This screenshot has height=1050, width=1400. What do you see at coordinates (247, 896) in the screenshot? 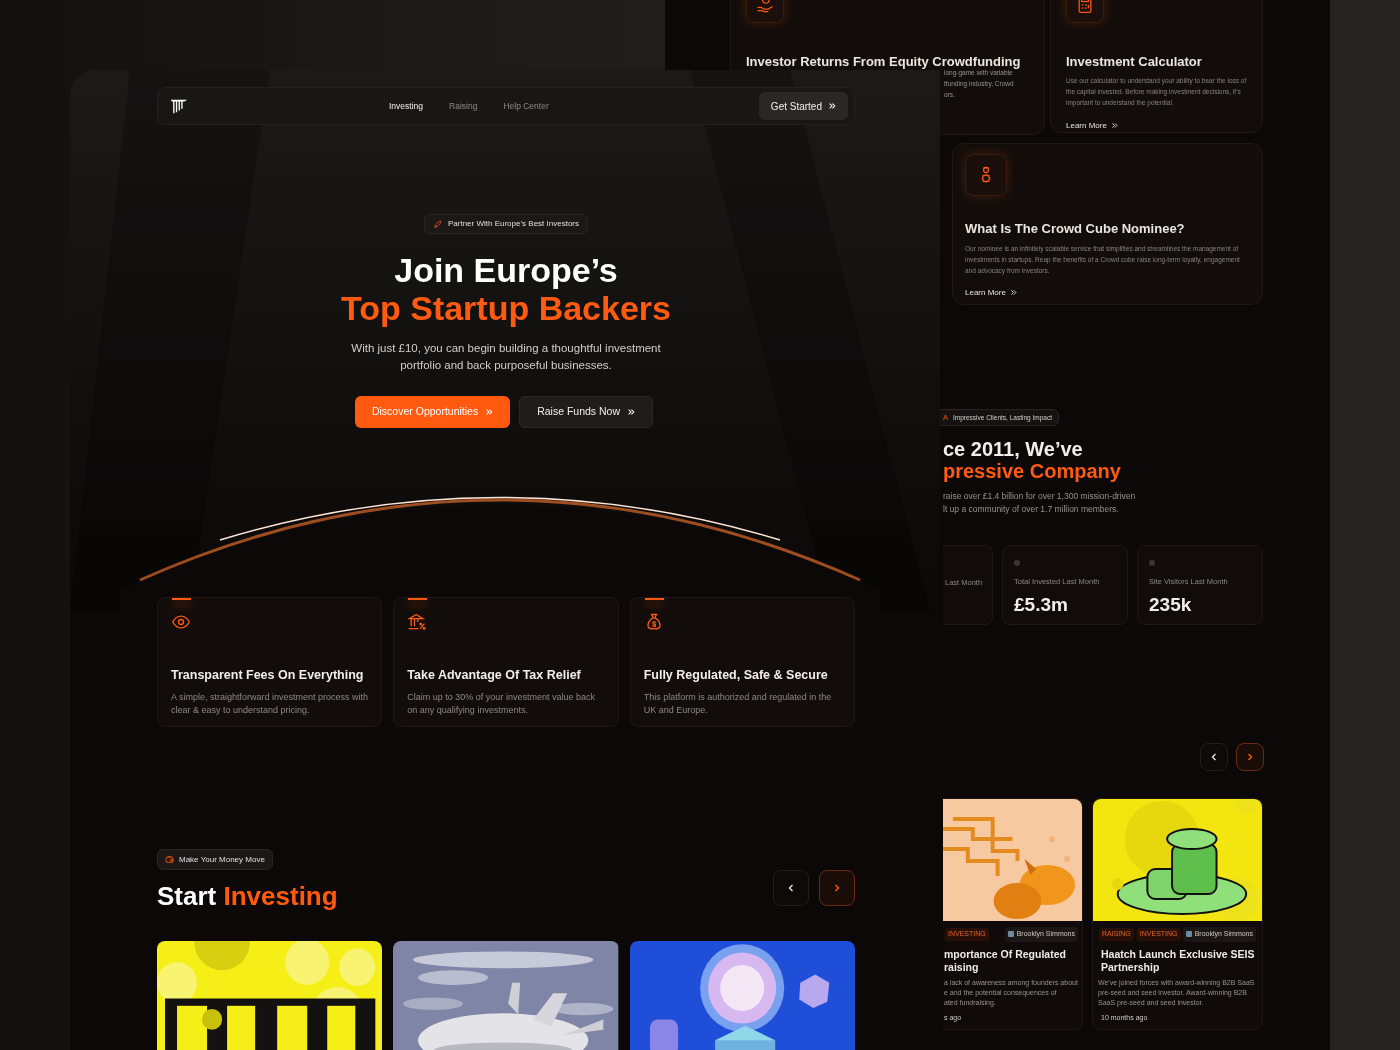
I see `section-heading: Start Investing` at bounding box center [247, 896].